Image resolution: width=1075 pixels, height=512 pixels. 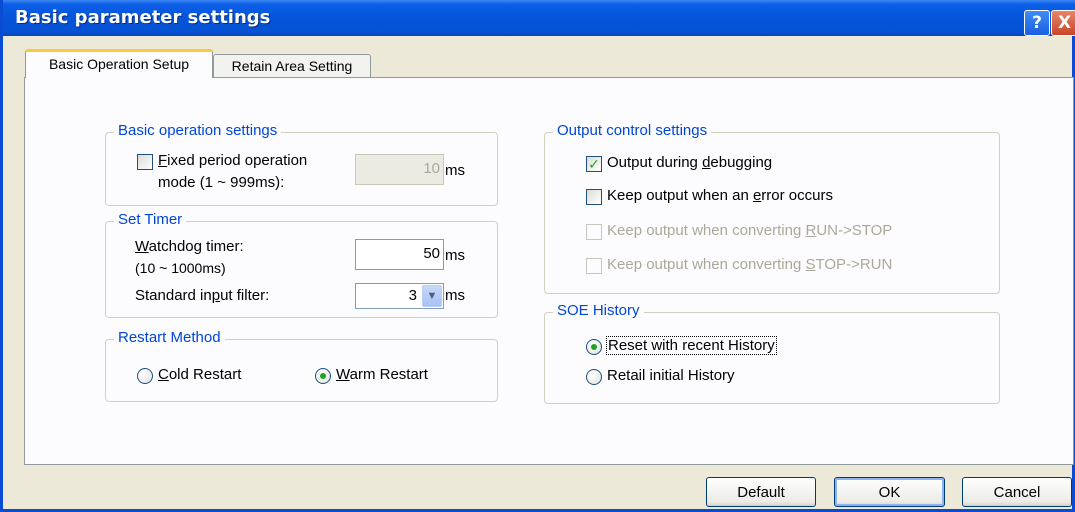 I want to click on keep-output-stop-run-checkbox, so click(x=594, y=266).